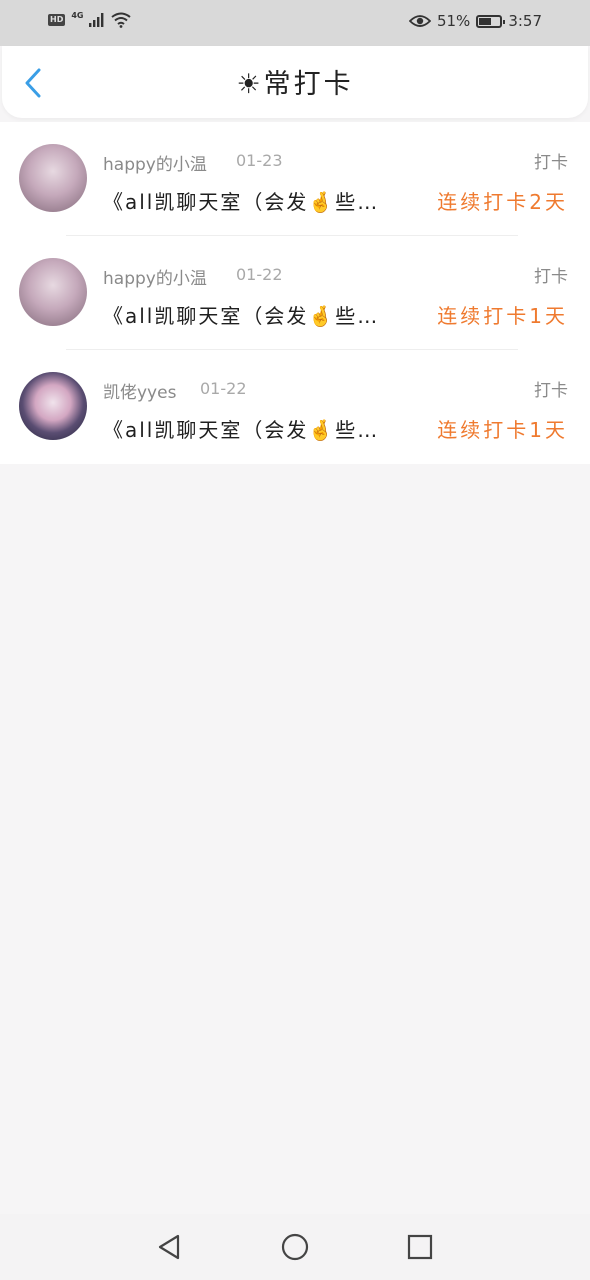  I want to click on wifi-icon, so click(121, 20).